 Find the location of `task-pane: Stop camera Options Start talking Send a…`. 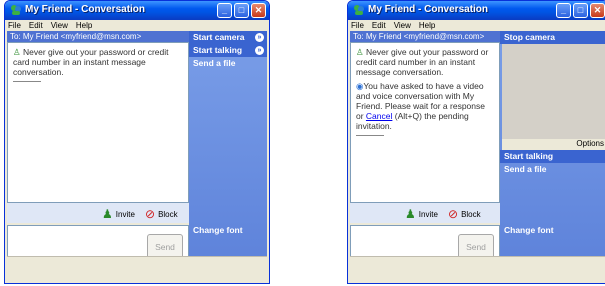

task-pane: Stop camera Options Start talking Send a… is located at coordinates (552, 150).